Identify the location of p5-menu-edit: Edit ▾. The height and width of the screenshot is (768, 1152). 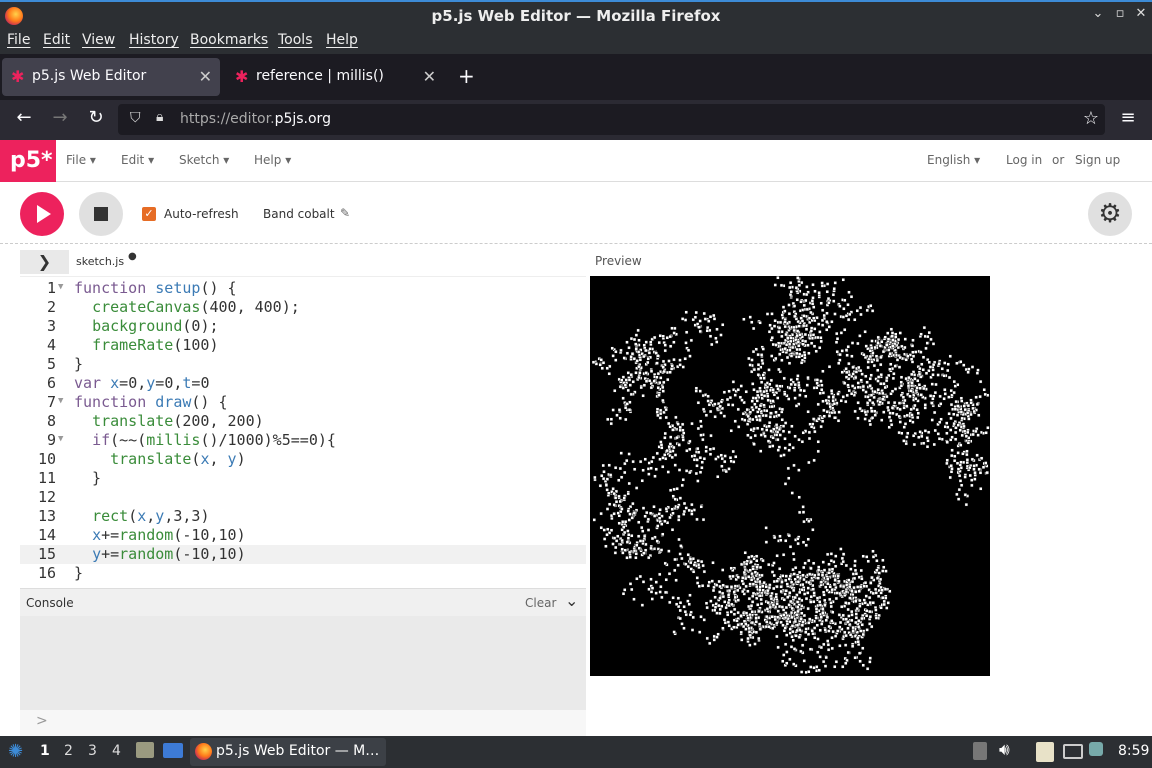
(137, 160).